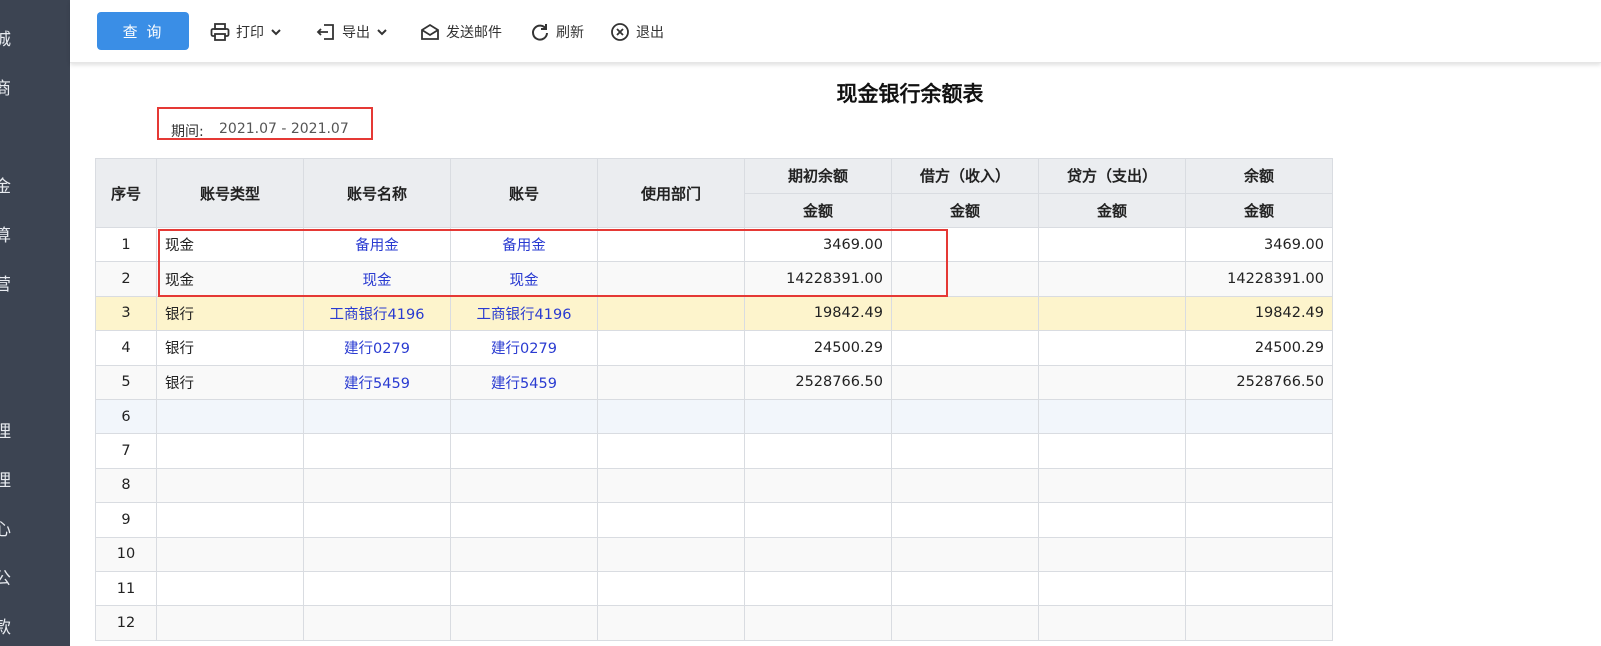 This screenshot has height=646, width=1601. What do you see at coordinates (818, 279) in the screenshot?
I see `cell-opening-balance: 14228391.00` at bounding box center [818, 279].